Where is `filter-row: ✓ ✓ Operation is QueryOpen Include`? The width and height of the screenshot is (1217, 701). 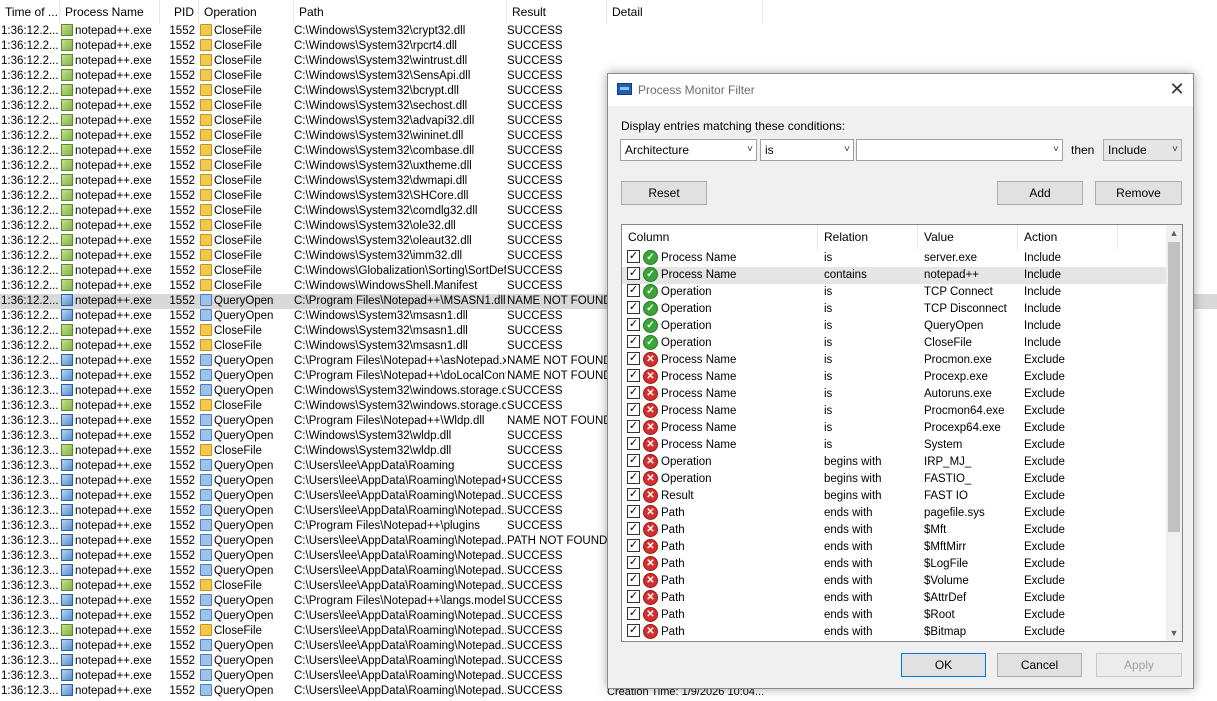
filter-row: ✓ ✓ Operation is QueryOpen Include is located at coordinates (894, 326).